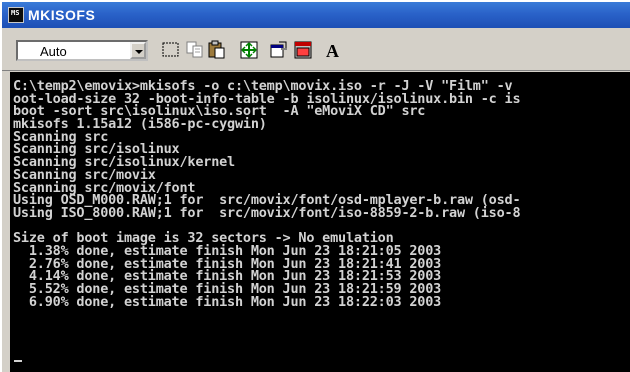 This screenshot has height=372, width=630. I want to click on fullscreen-button, so click(248, 49).